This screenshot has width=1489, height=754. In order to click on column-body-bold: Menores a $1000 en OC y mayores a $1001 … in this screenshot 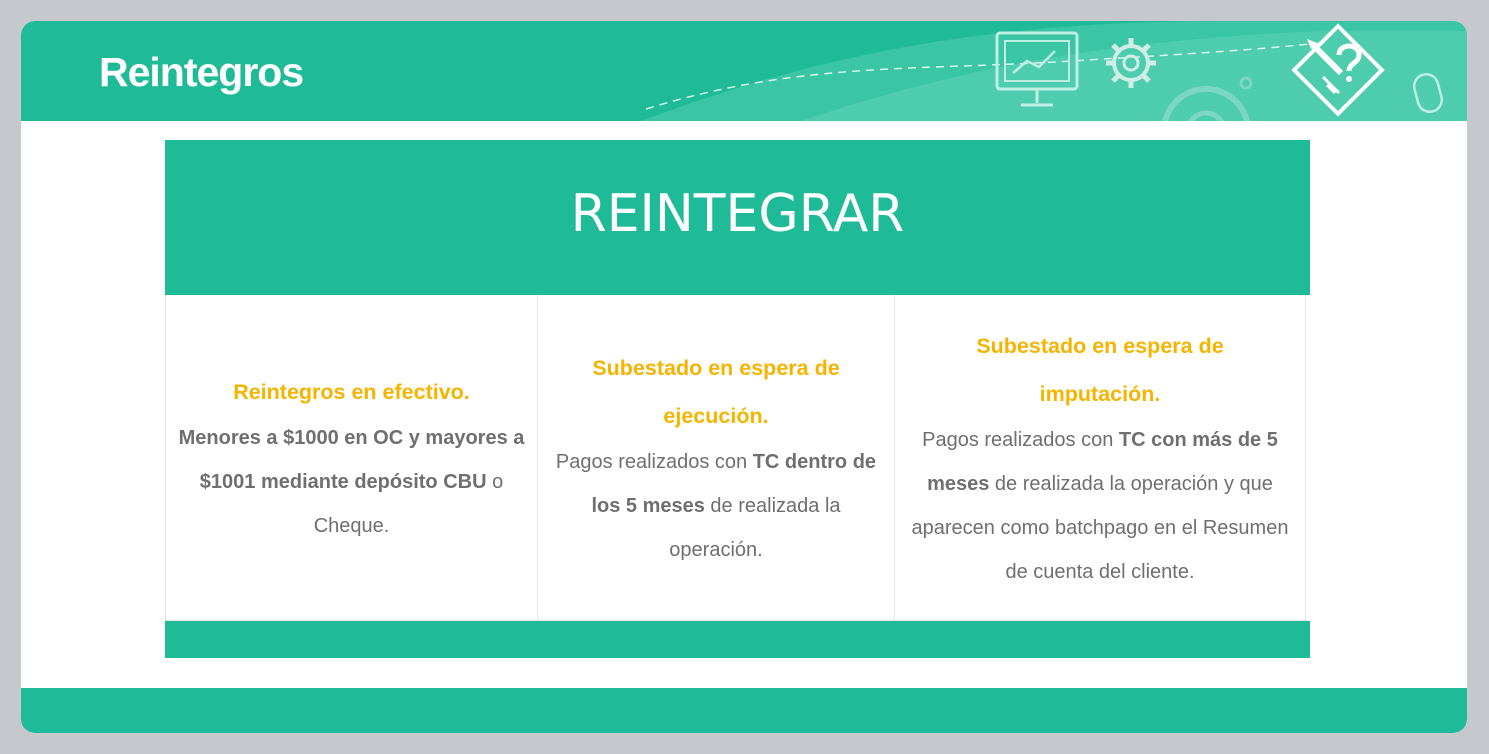, I will do `click(351, 459)`.